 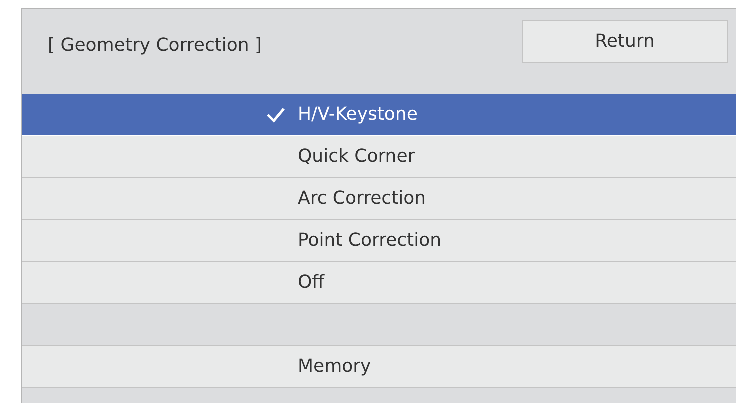 I want to click on return-button: Return, so click(x=625, y=41).